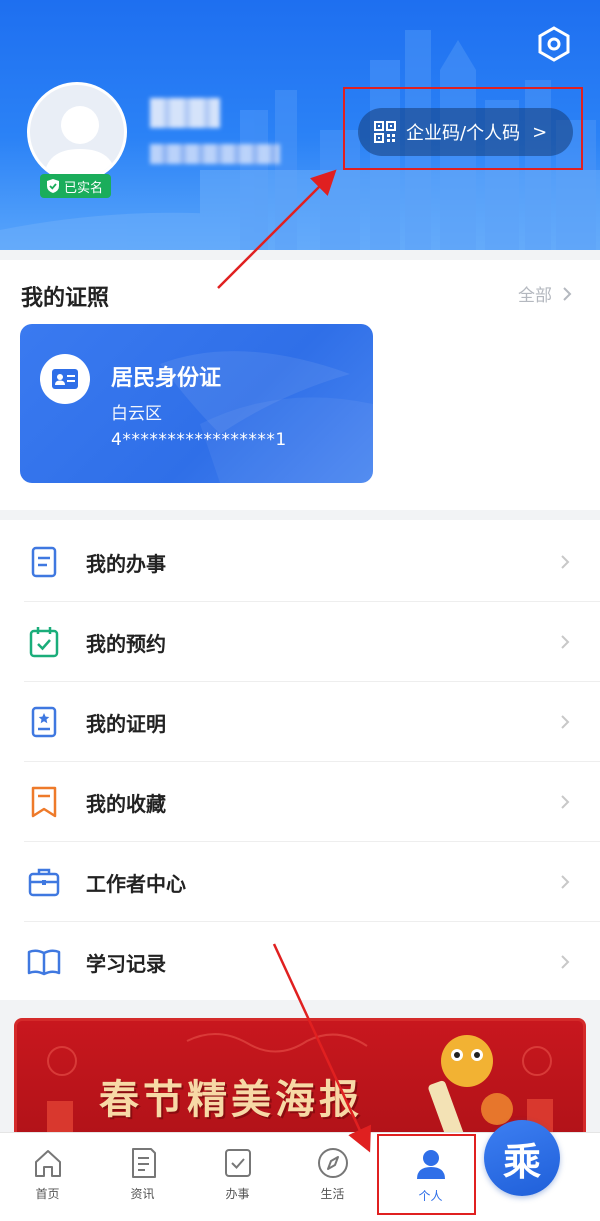 The image size is (600, 1221). I want to click on news-icon, so click(143, 1163).